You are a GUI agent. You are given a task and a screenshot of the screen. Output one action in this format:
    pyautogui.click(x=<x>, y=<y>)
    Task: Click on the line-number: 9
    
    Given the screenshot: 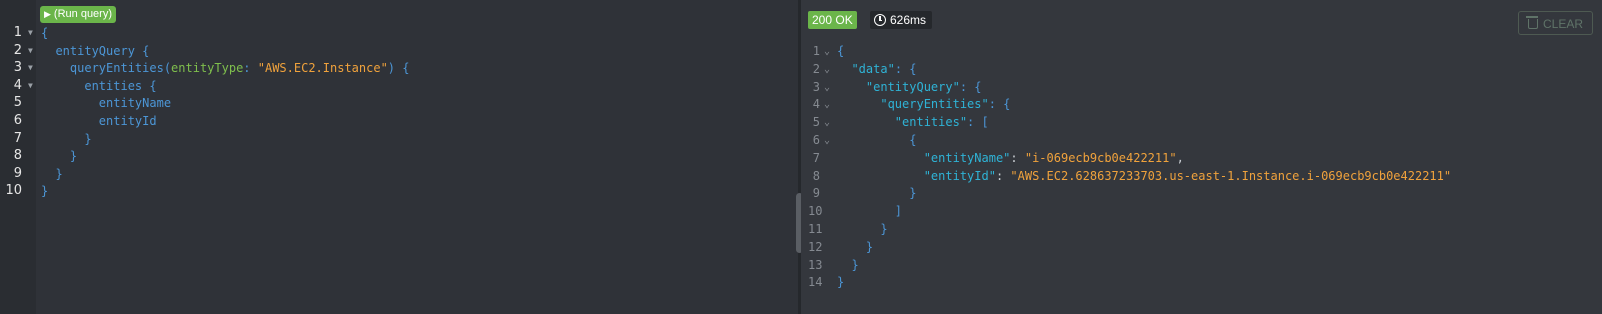 What is the action you would take?
    pyautogui.click(x=17, y=173)
    